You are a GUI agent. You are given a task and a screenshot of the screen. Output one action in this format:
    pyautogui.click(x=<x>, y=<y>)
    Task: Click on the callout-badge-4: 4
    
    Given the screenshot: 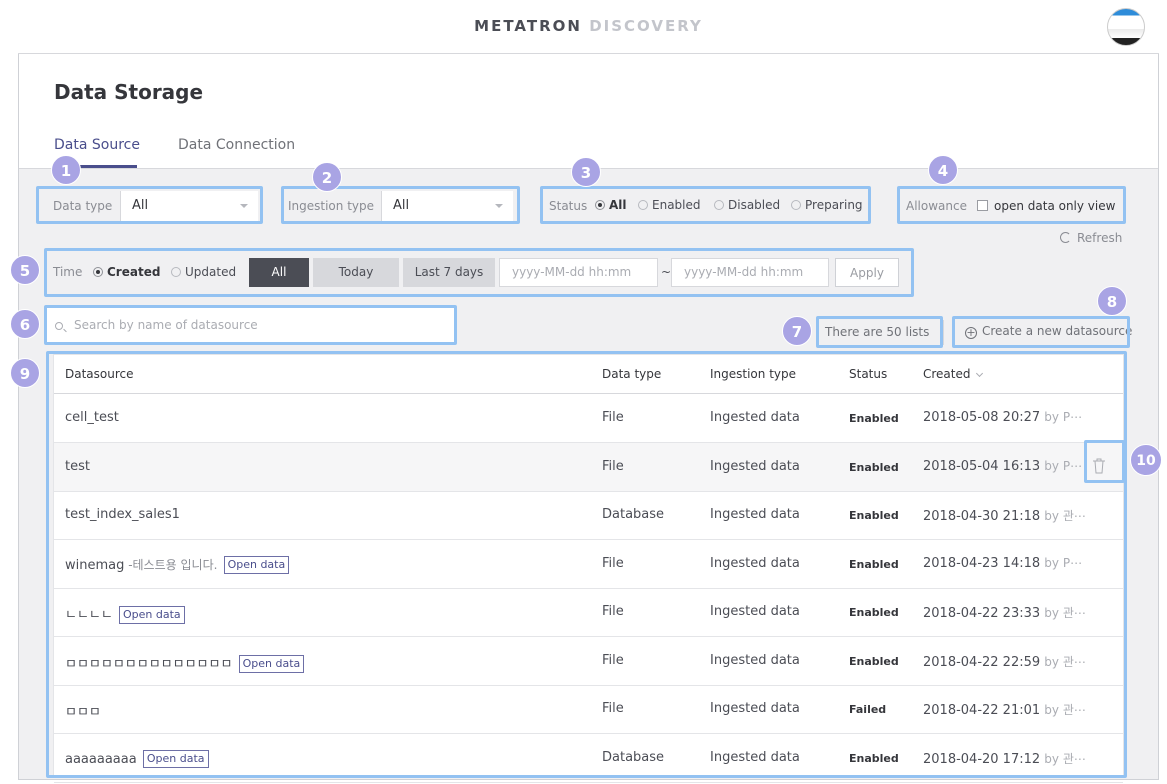 What is the action you would take?
    pyautogui.click(x=943, y=170)
    